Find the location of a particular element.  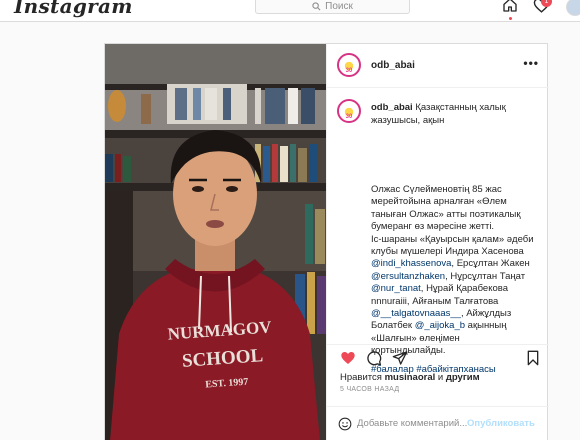

post-actions-bar is located at coordinates (438, 355).